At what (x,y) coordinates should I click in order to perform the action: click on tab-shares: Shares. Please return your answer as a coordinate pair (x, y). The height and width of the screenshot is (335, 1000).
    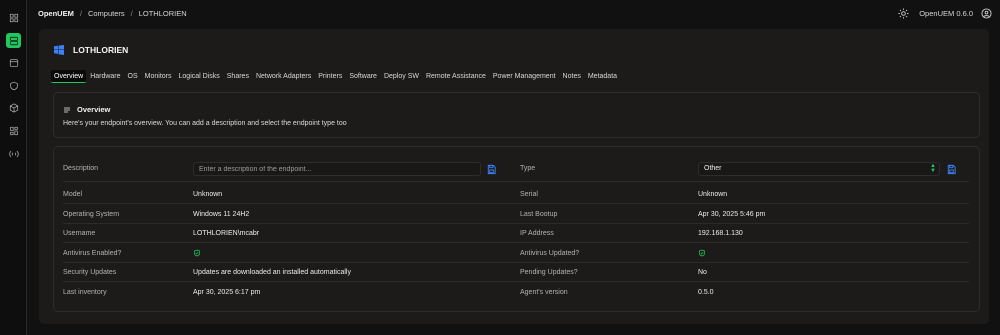
    Looking at the image, I should click on (238, 76).